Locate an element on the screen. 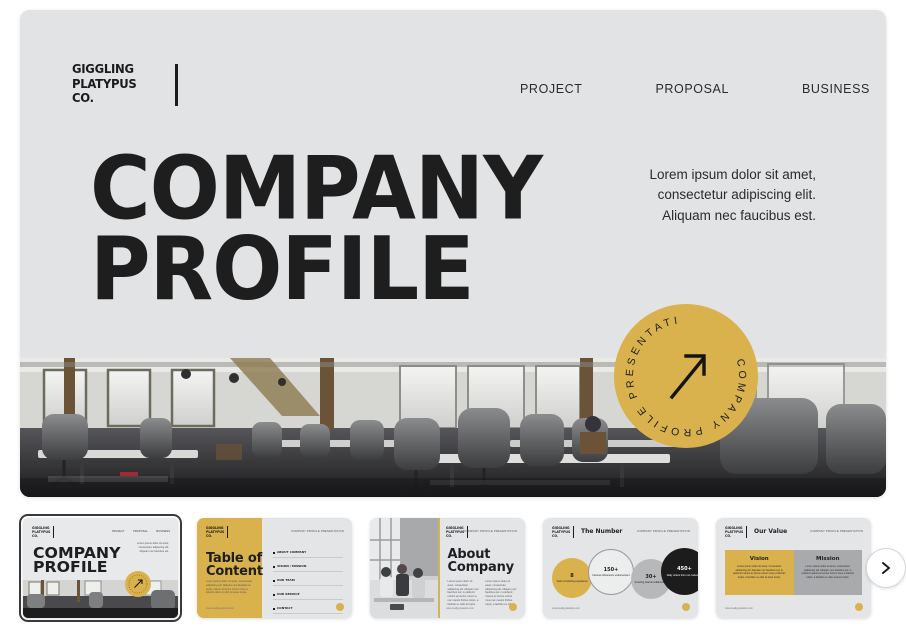  thumb4-kicker: COMPANY PROFILE PRESENTATION is located at coordinates (663, 531).